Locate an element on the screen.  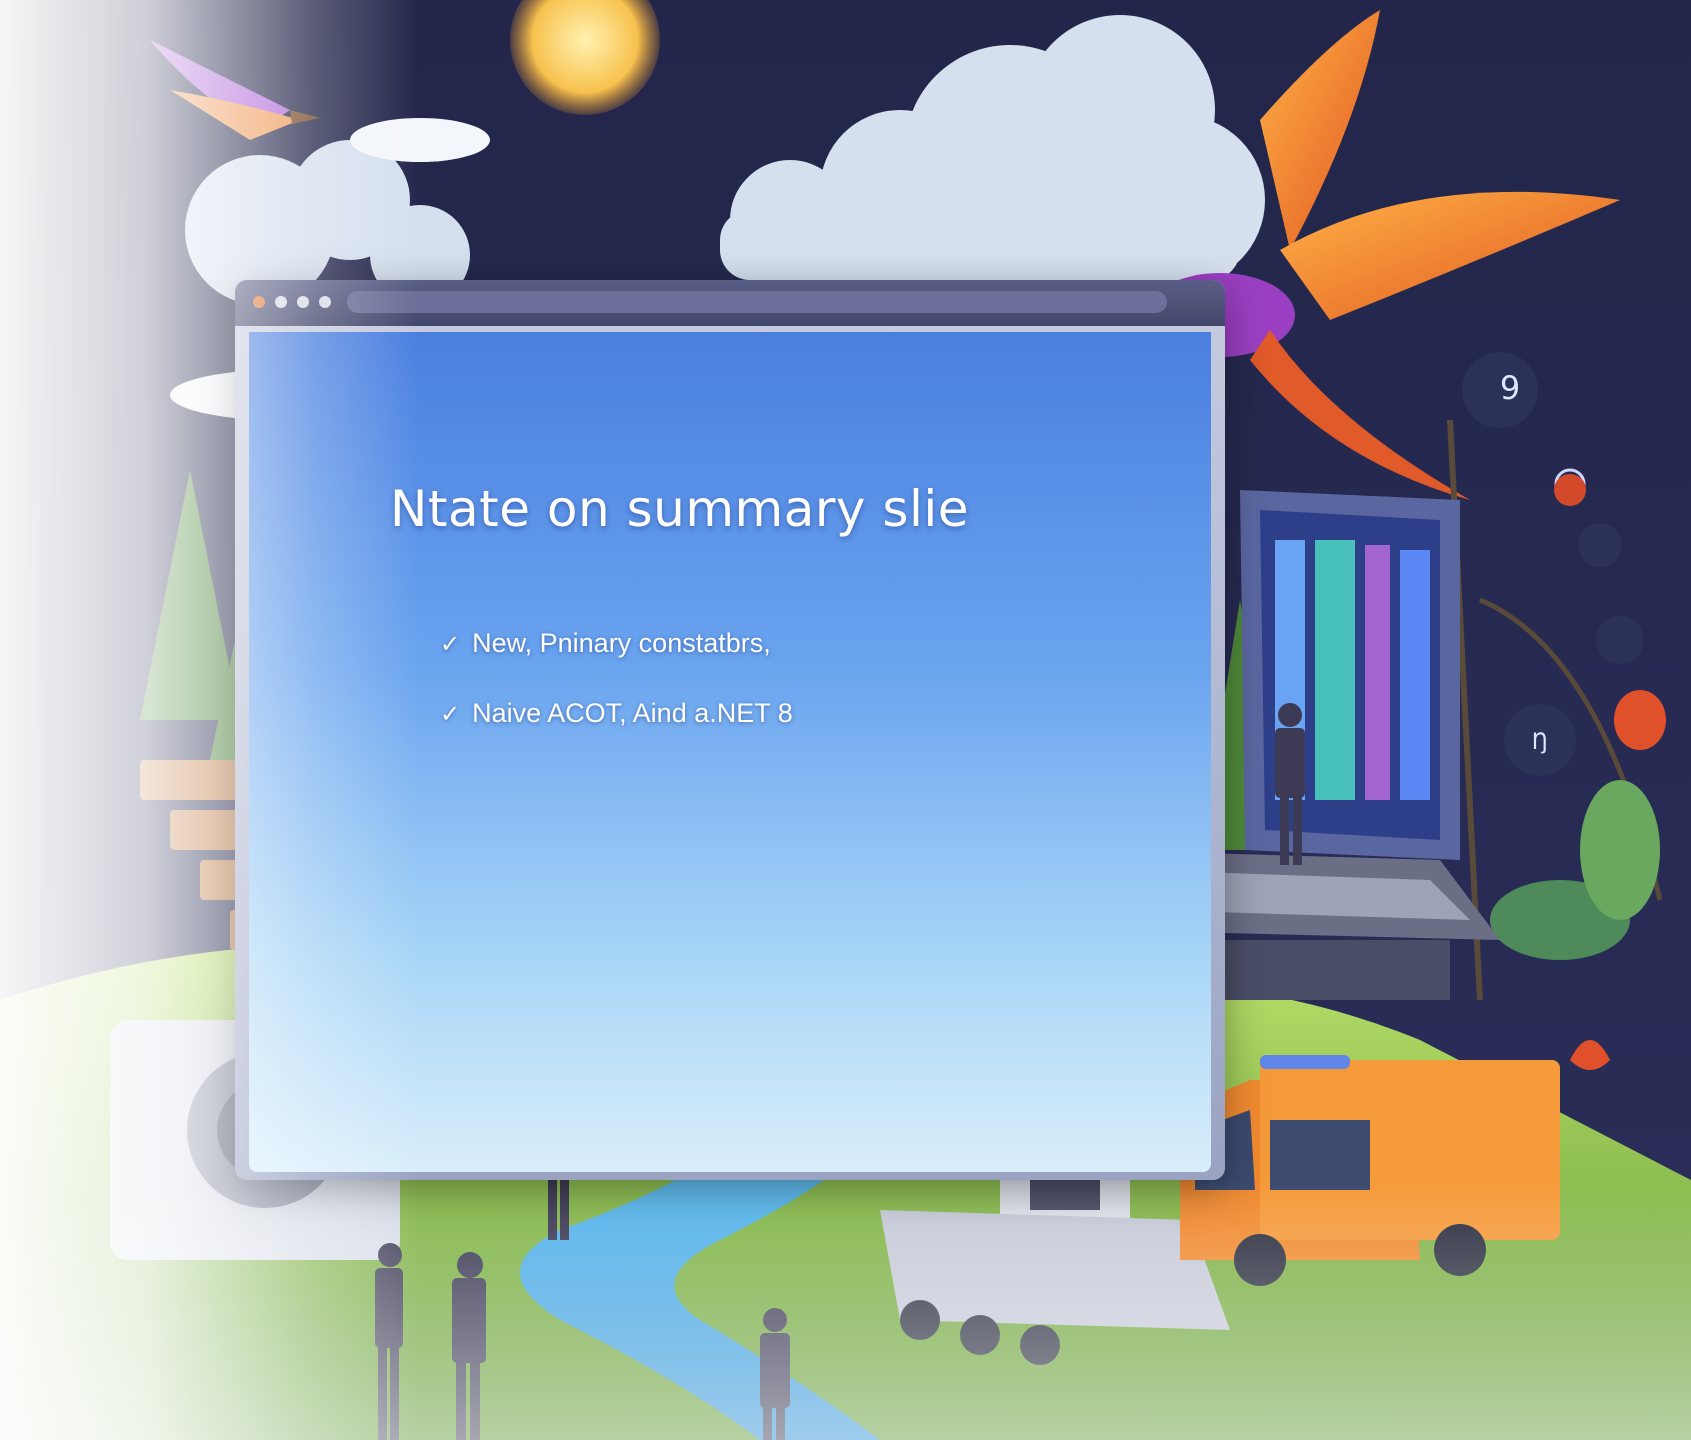
bullet-text: New, Pninary constatbrs, is located at coordinates (621, 643).